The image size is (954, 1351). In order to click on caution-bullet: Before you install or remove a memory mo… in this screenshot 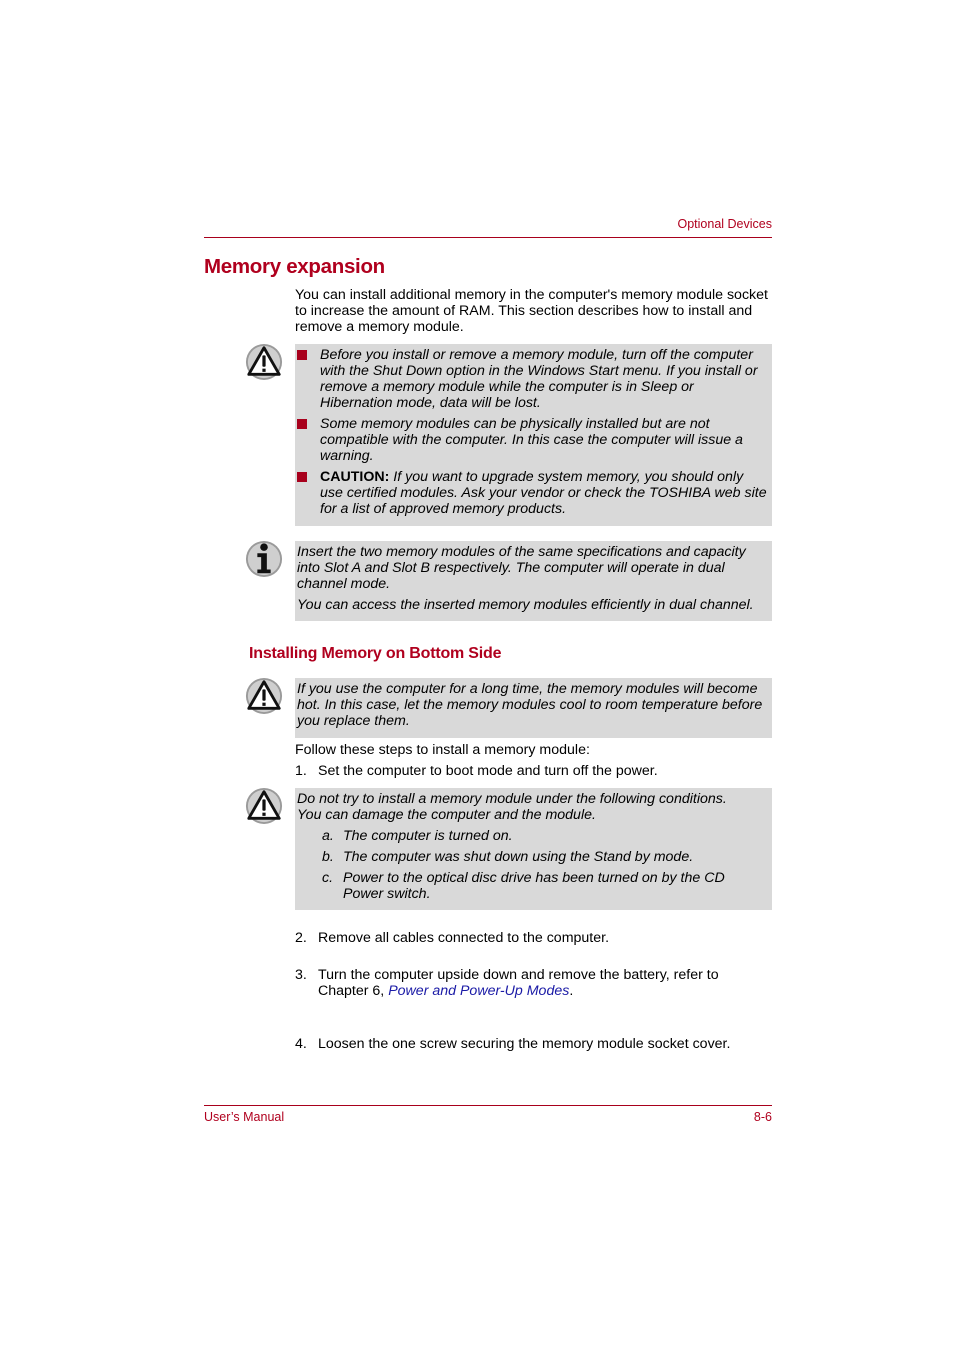, I will do `click(531, 379)`.